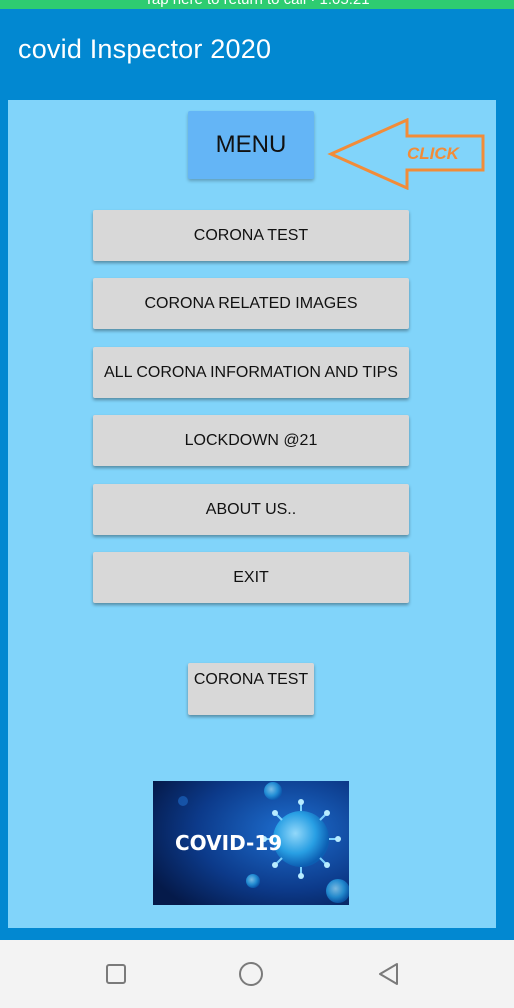  Describe the element at coordinates (434, 153) in the screenshot. I see `click-label: CLICK` at that location.